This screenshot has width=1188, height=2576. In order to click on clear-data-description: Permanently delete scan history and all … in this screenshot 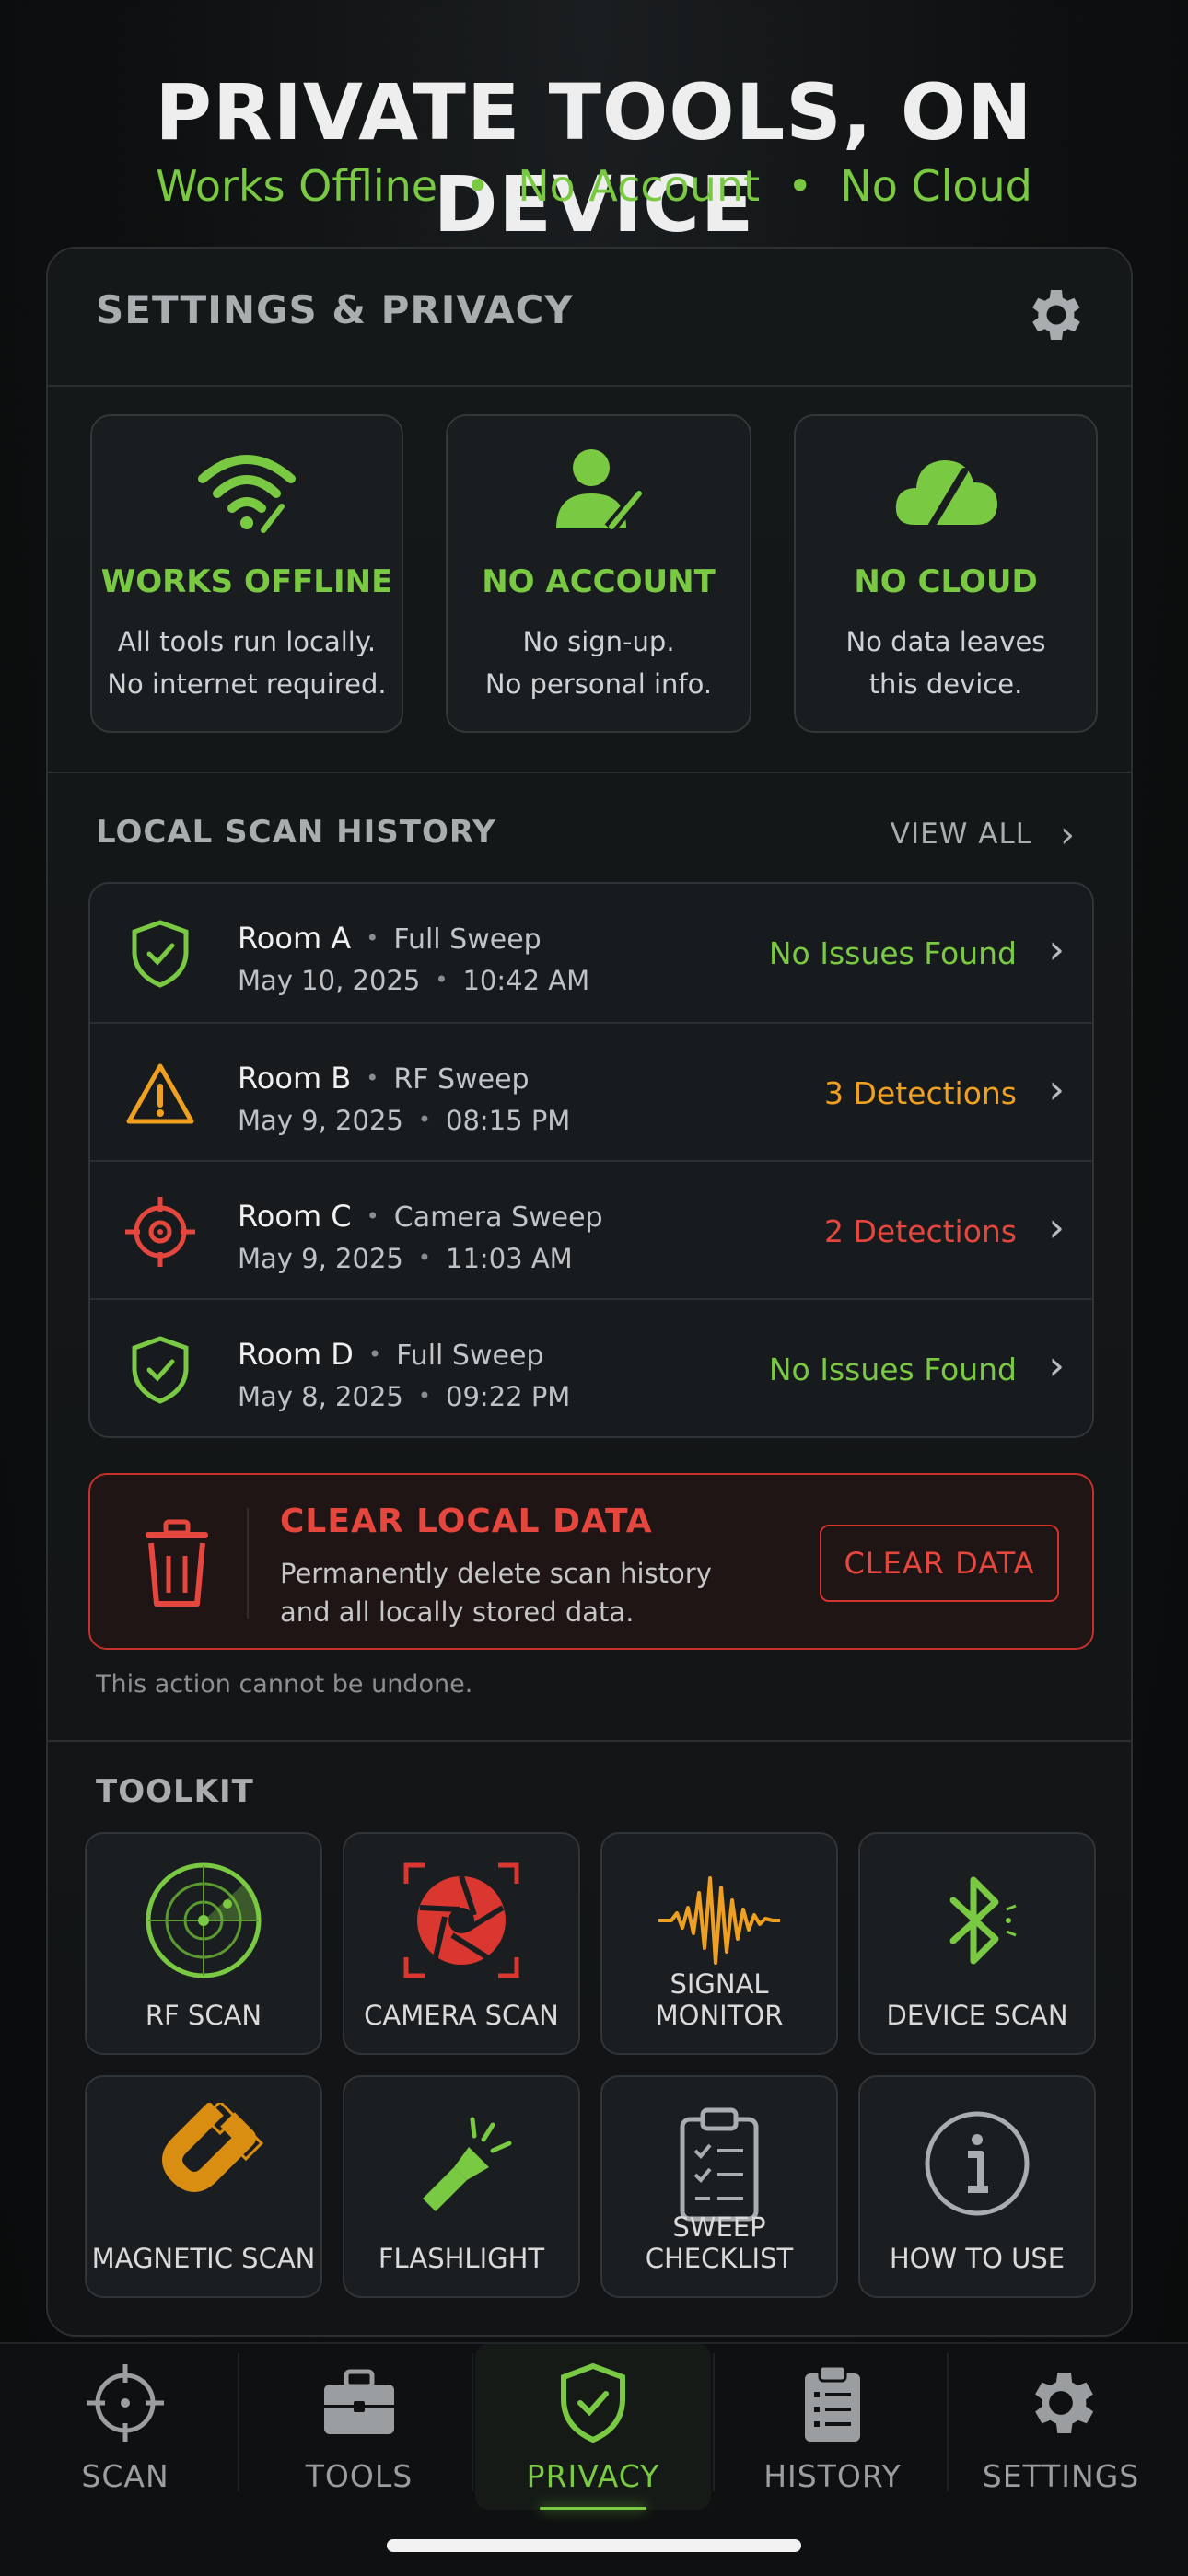, I will do `click(496, 1592)`.